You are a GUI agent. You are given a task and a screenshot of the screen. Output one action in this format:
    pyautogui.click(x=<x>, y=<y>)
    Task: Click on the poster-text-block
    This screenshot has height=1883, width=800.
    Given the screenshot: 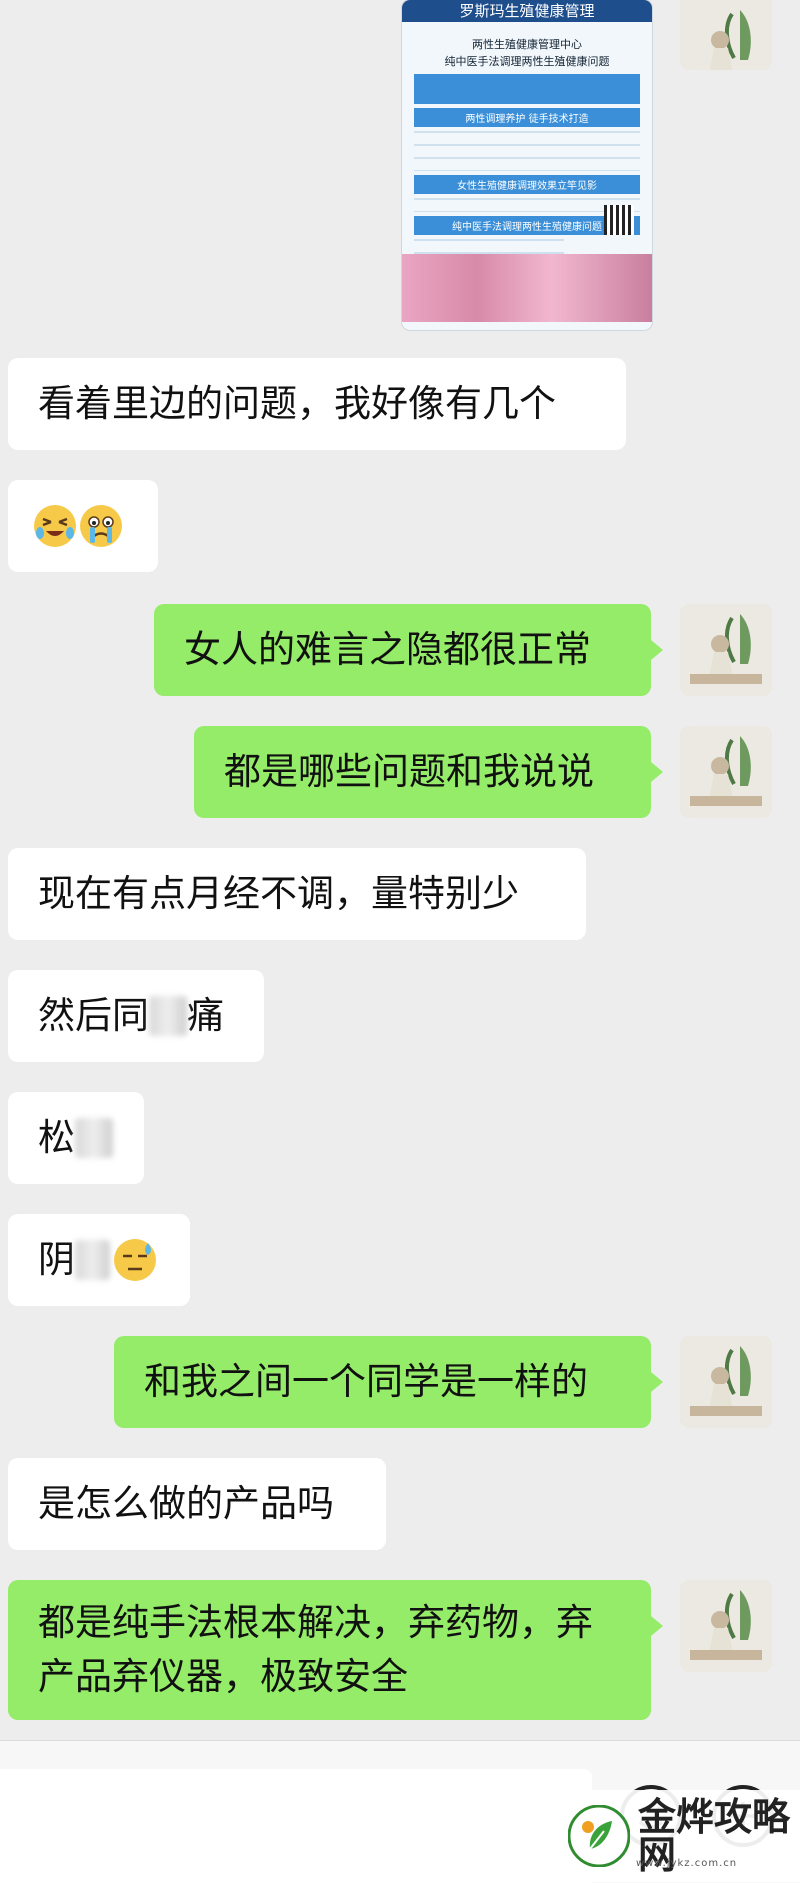 What is the action you would take?
    pyautogui.click(x=527, y=151)
    